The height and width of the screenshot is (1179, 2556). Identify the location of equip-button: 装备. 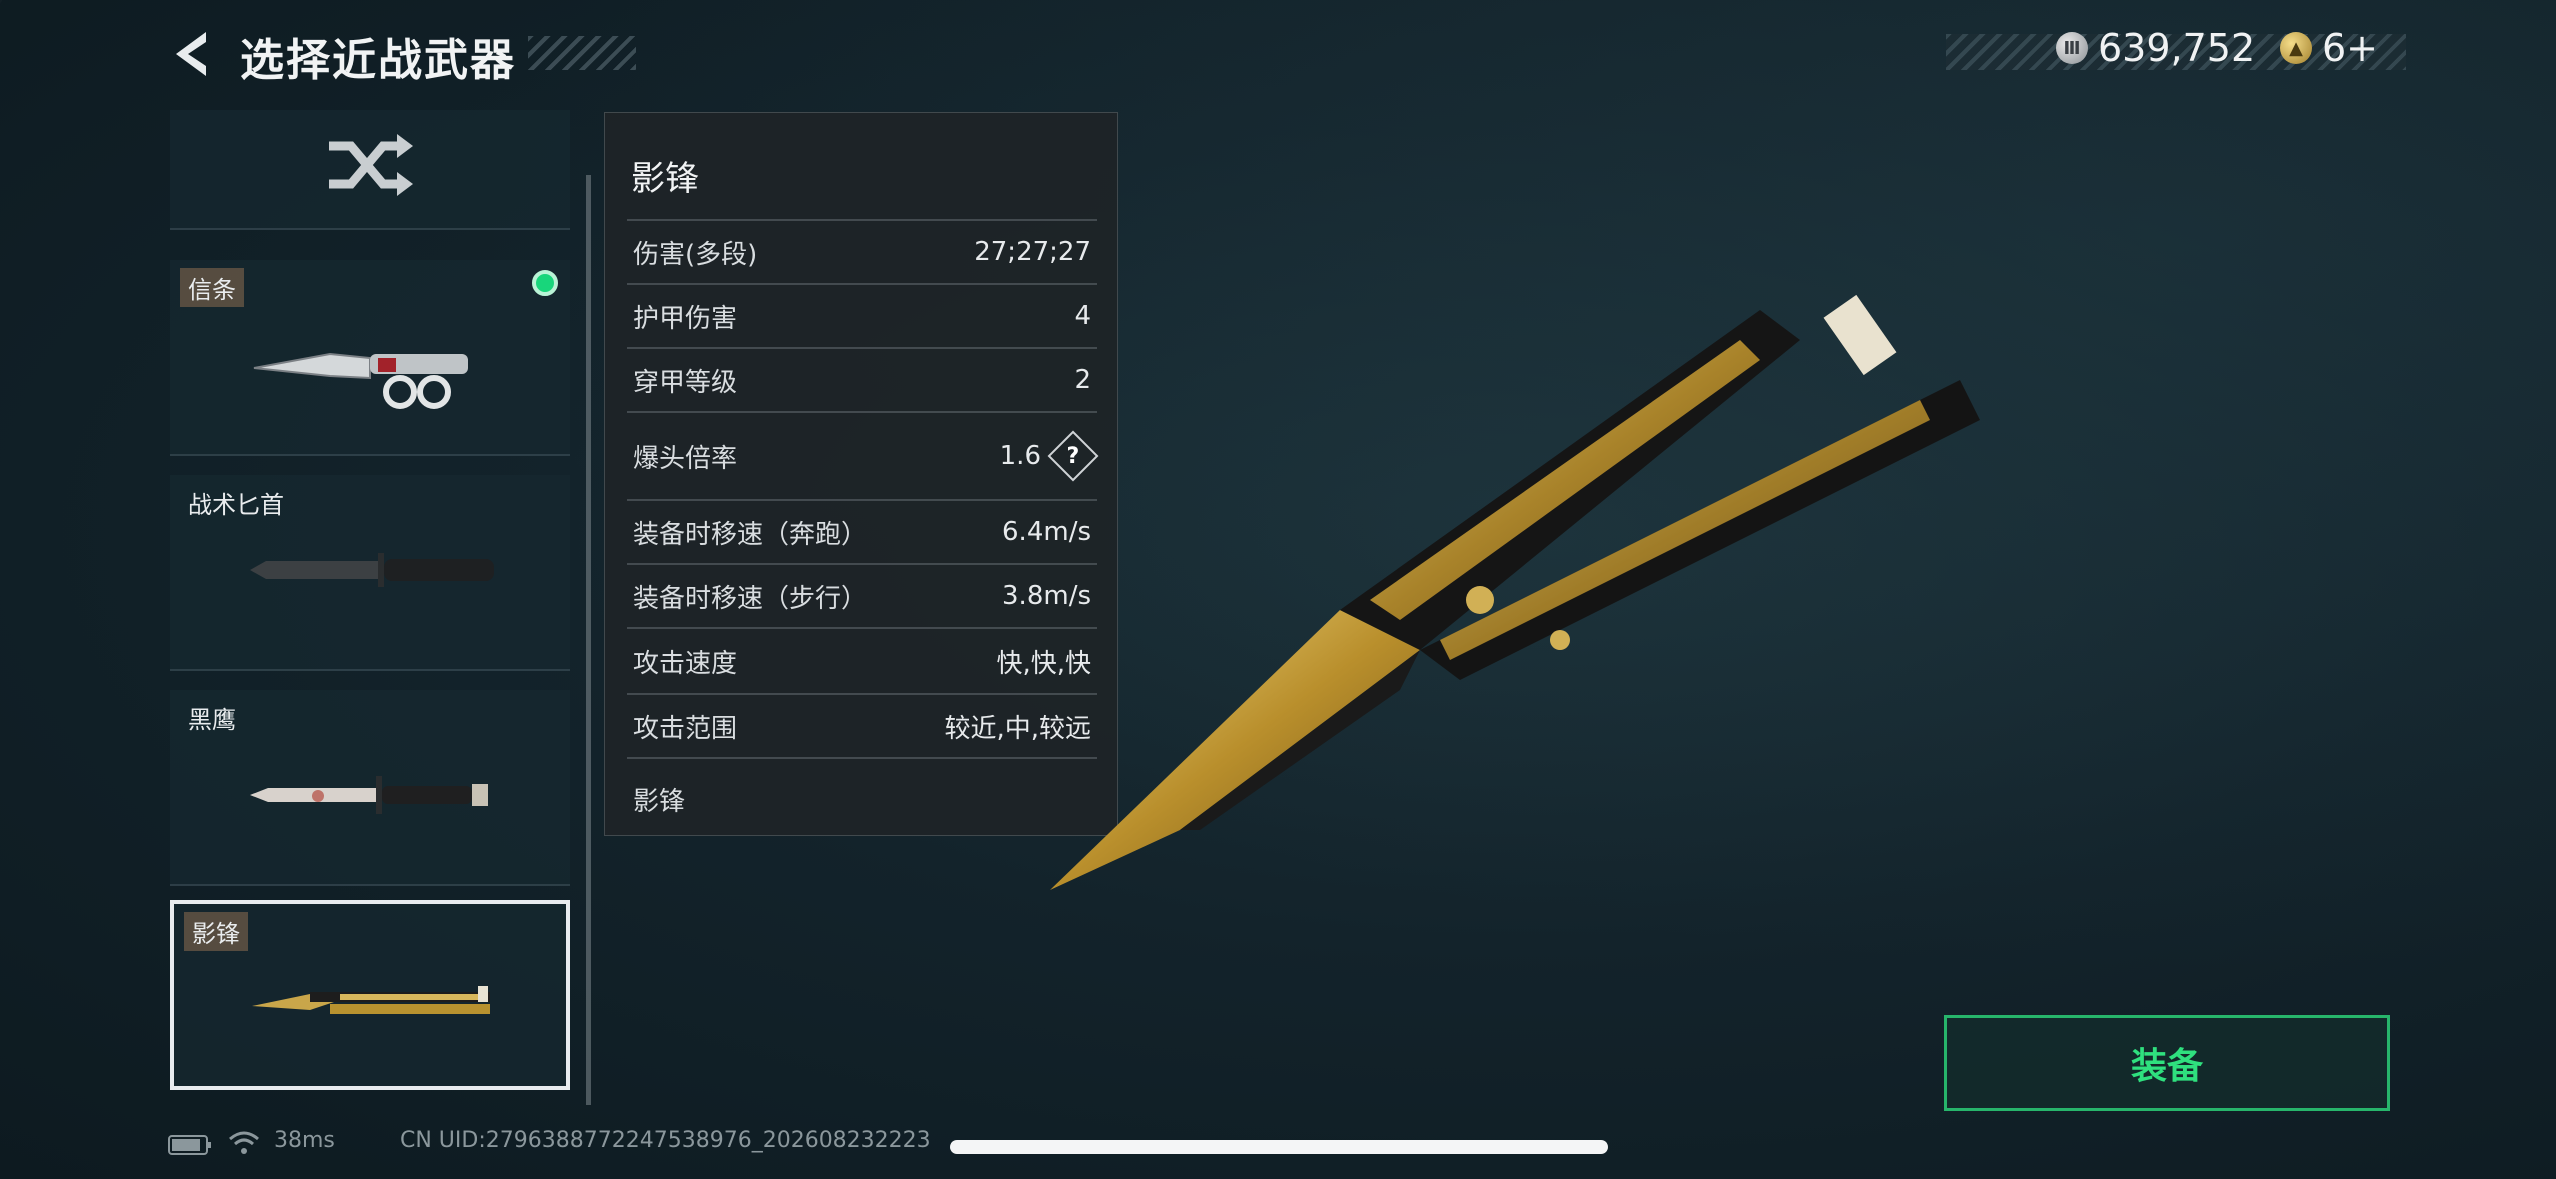
(2167, 1063).